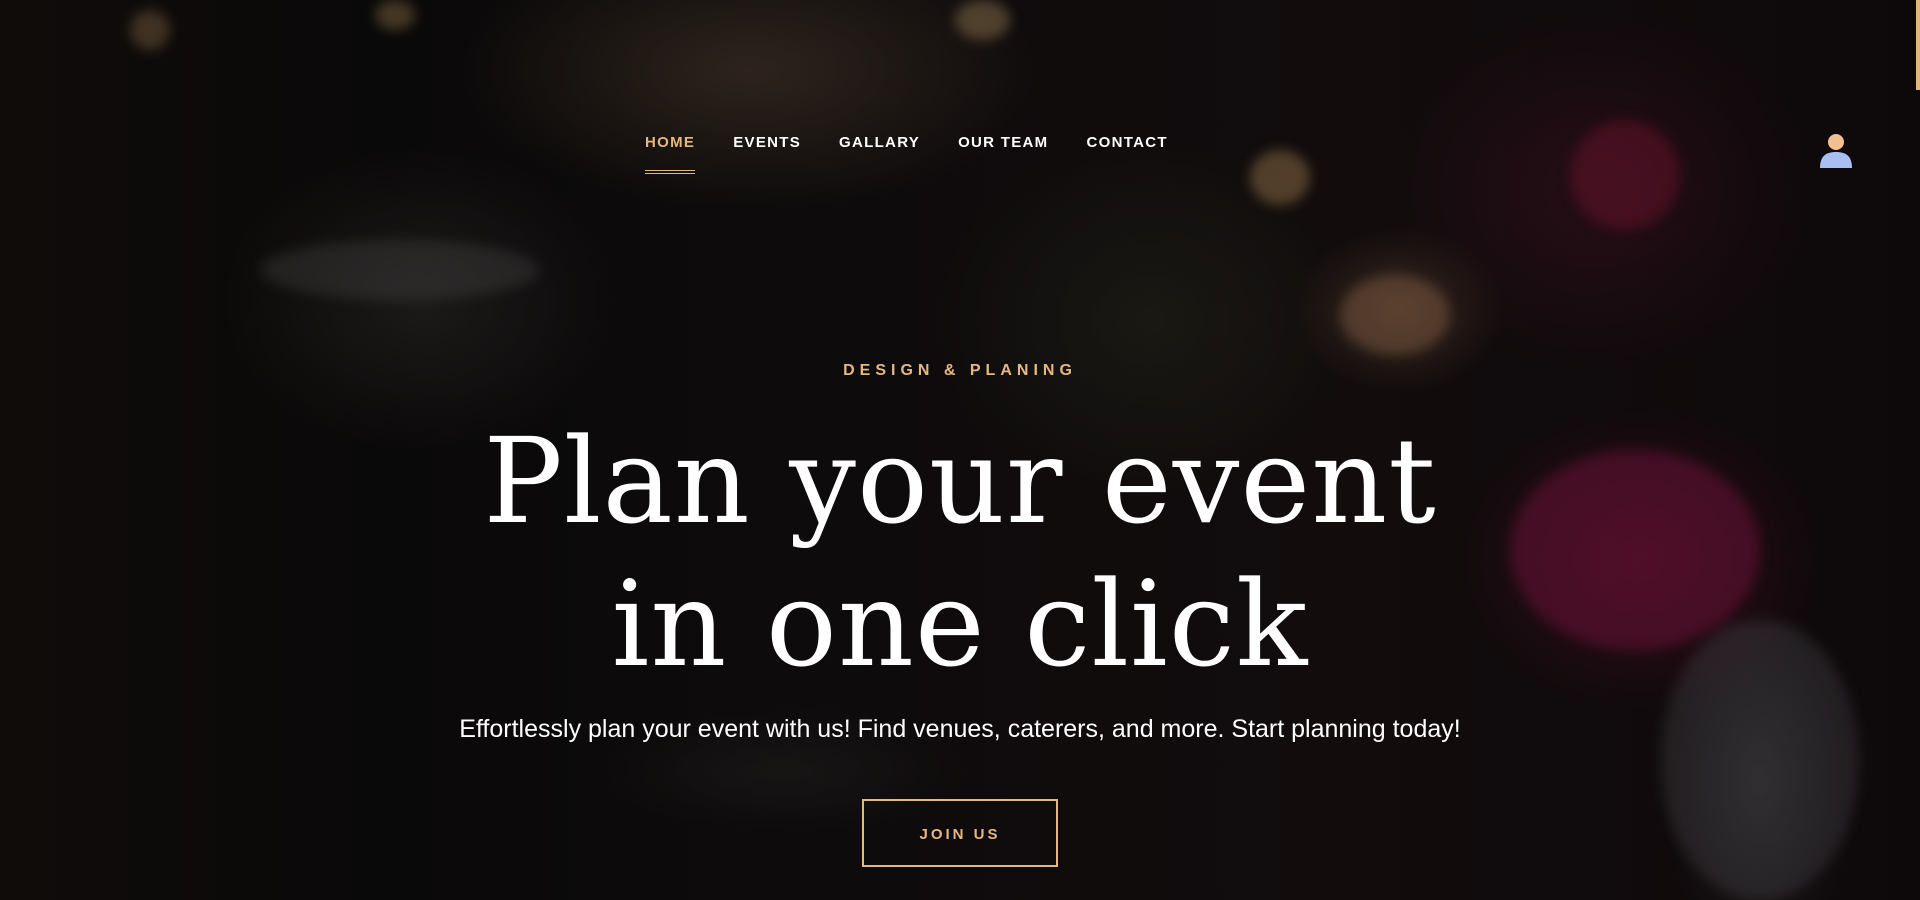 This screenshot has height=900, width=1920. Describe the element at coordinates (879, 142) in the screenshot. I see `nav-item-gallary: GALLARY` at that location.